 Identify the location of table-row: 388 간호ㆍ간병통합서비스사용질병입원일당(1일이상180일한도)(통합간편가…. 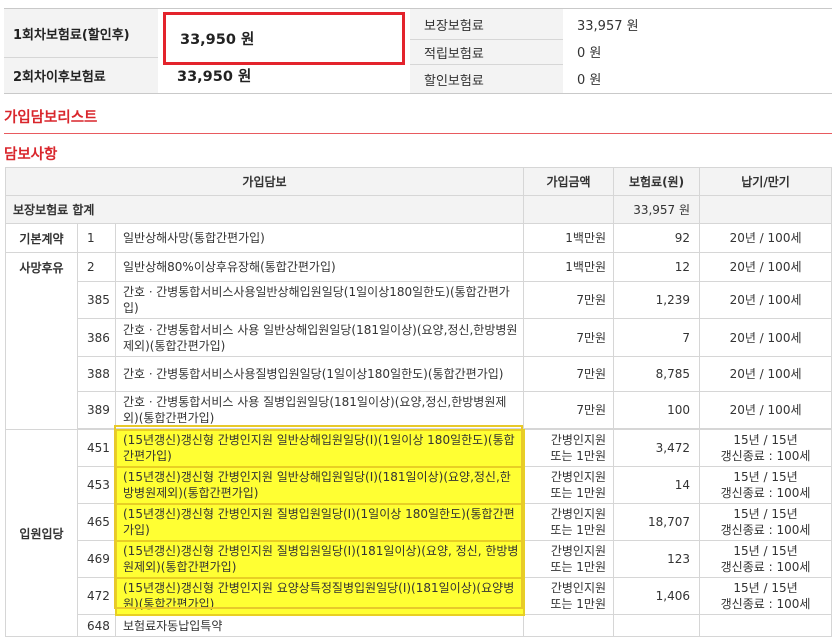
(419, 374).